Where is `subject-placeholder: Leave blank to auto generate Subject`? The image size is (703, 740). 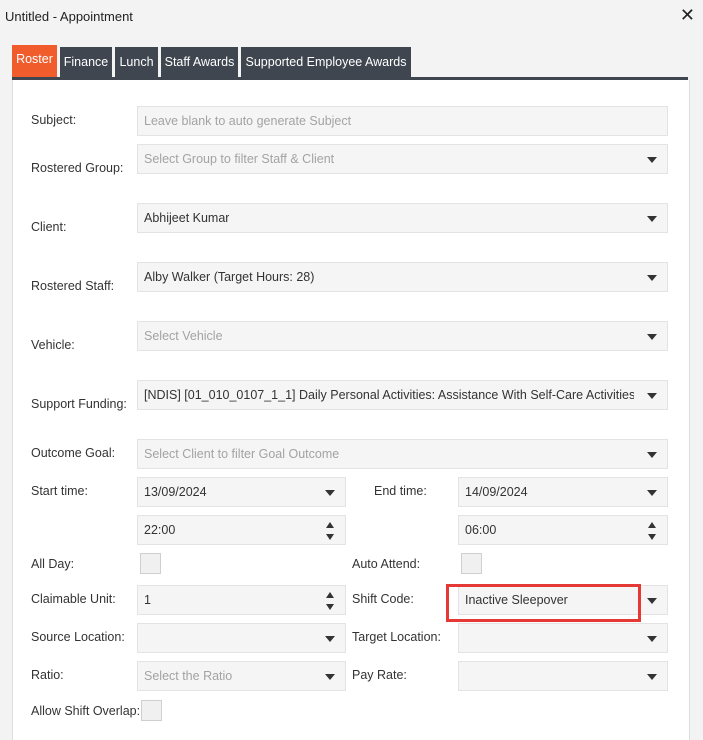 subject-placeholder: Leave blank to auto generate Subject is located at coordinates (248, 121).